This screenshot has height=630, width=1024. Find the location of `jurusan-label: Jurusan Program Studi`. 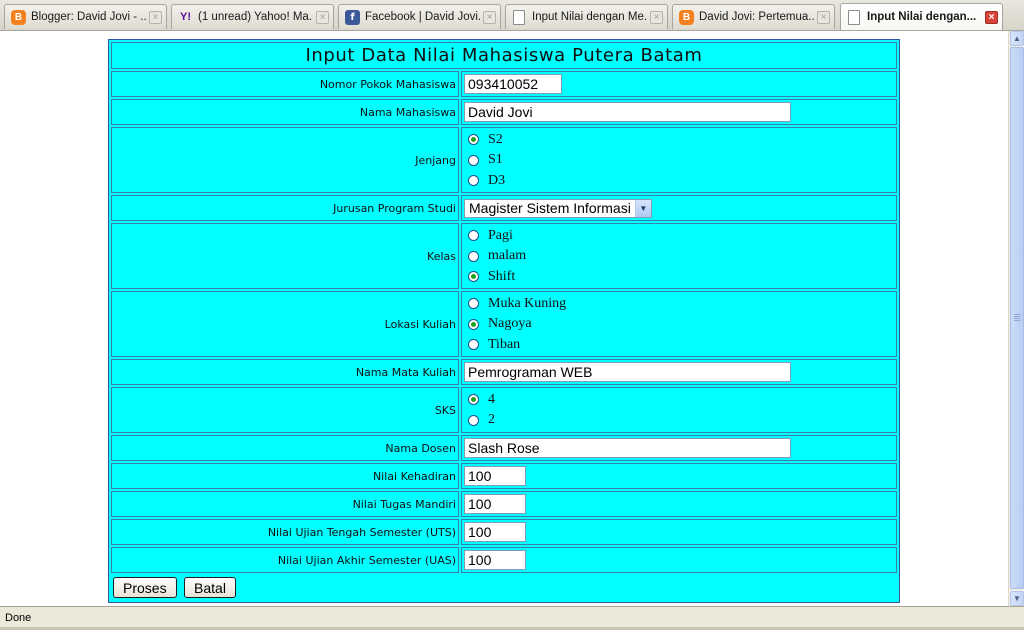

jurusan-label: Jurusan Program Studi is located at coordinates (285, 208).